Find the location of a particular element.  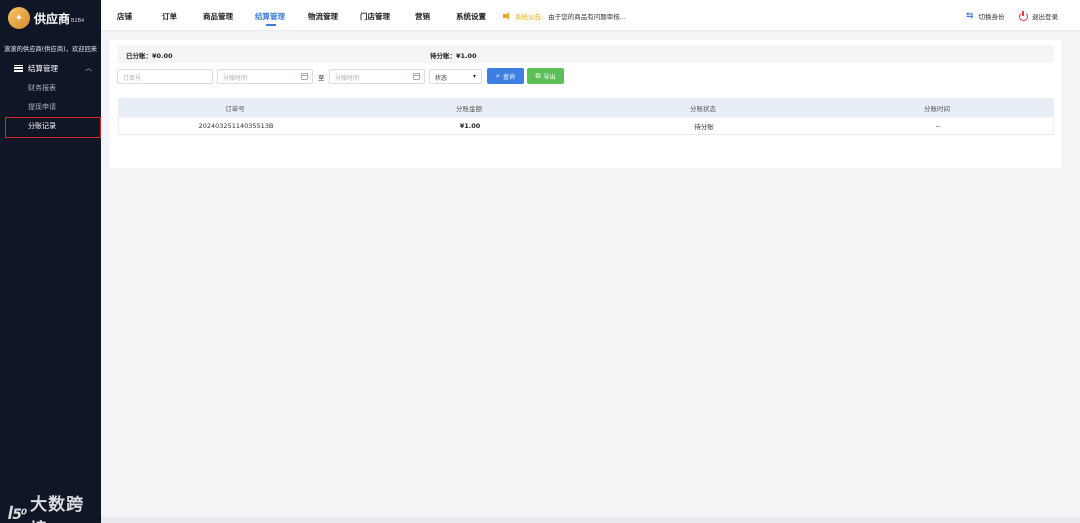

header-split-status: 分账状态 is located at coordinates (703, 108).